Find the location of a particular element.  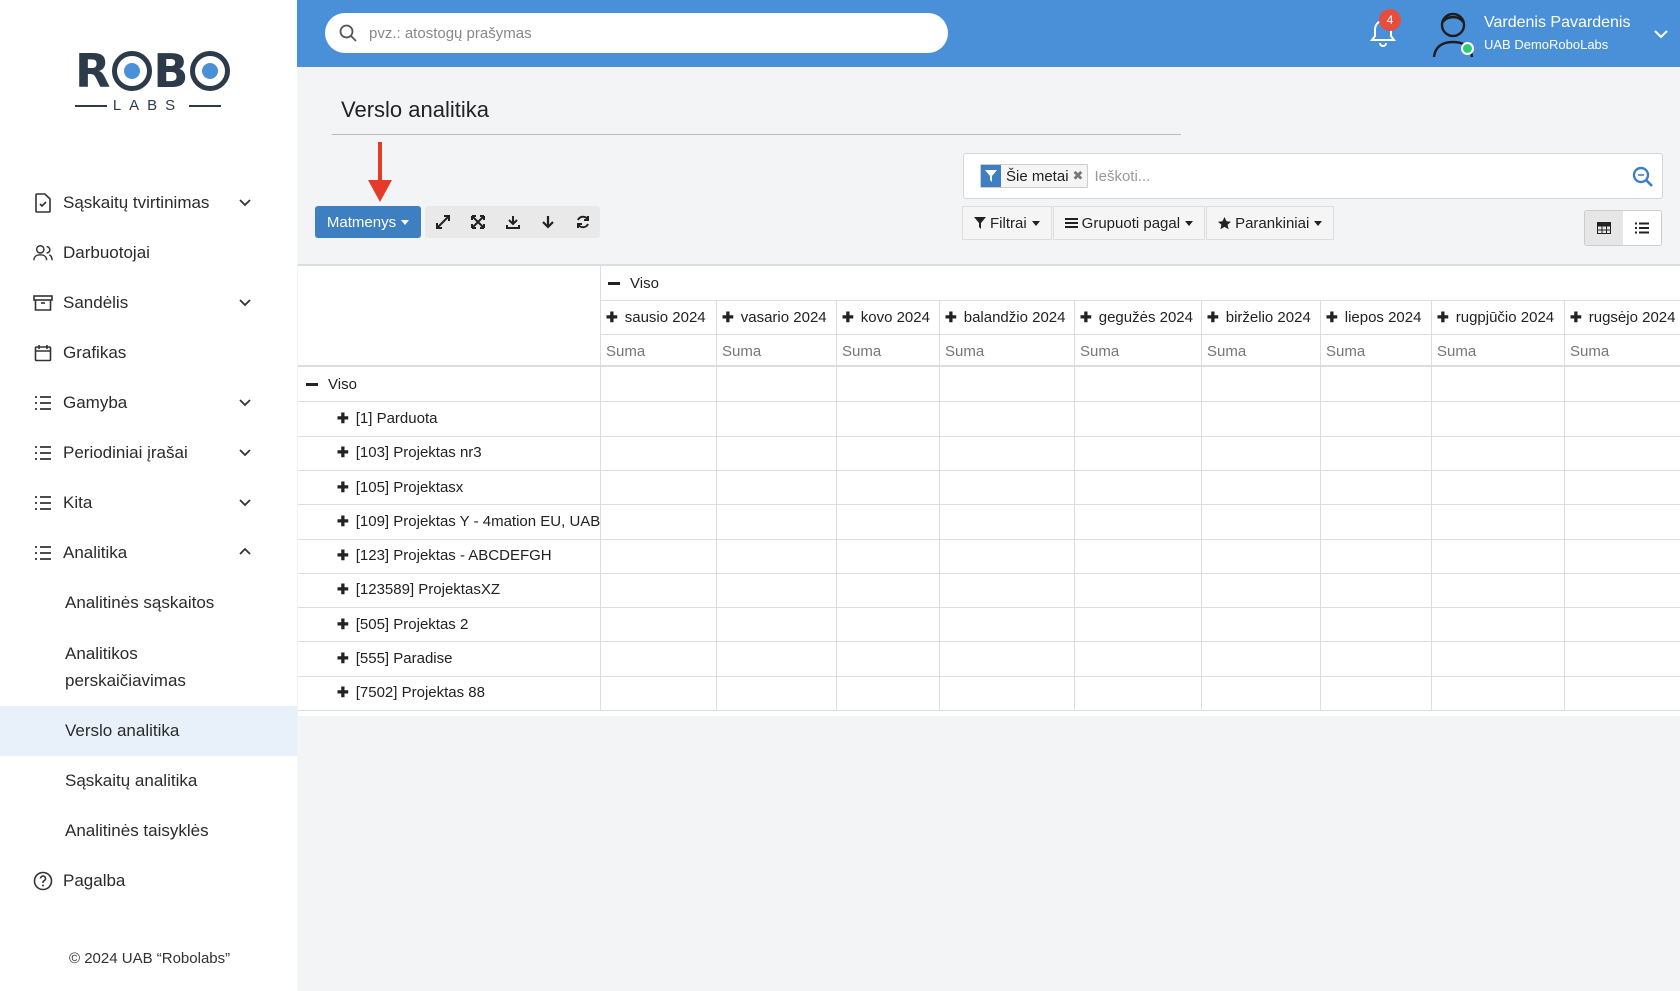

search-icon is located at coordinates (1643, 177).